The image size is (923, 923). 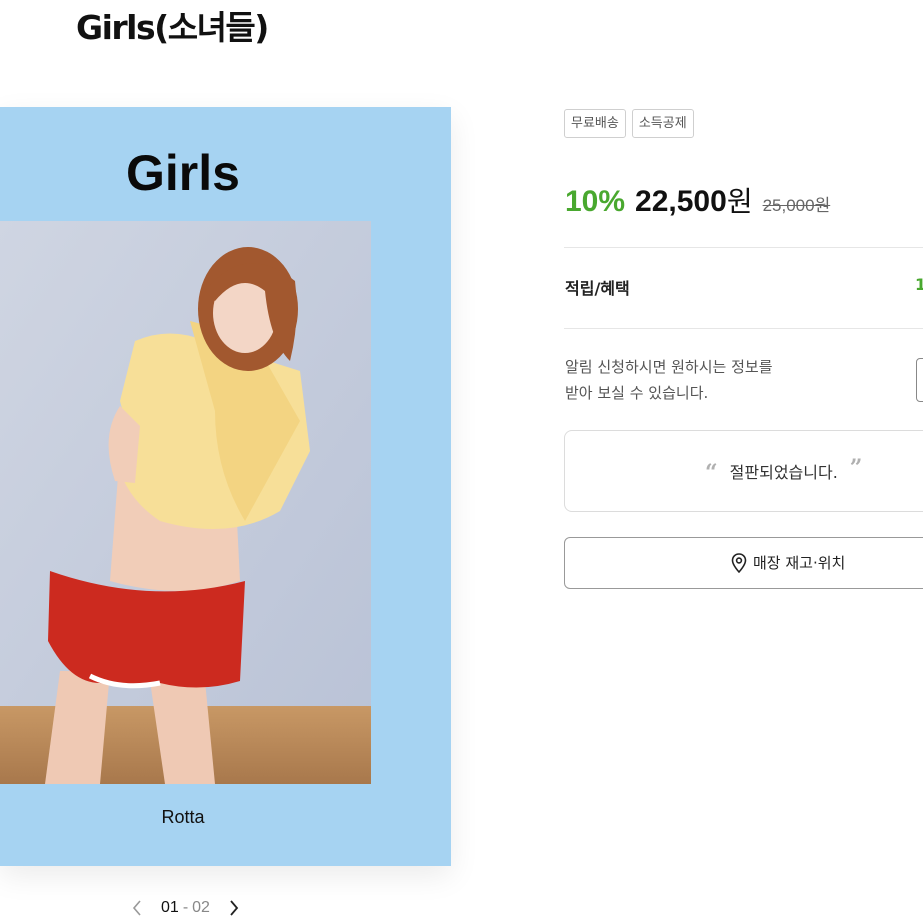 I want to click on soldout-text: 절판되었습니다., so click(x=783, y=472).